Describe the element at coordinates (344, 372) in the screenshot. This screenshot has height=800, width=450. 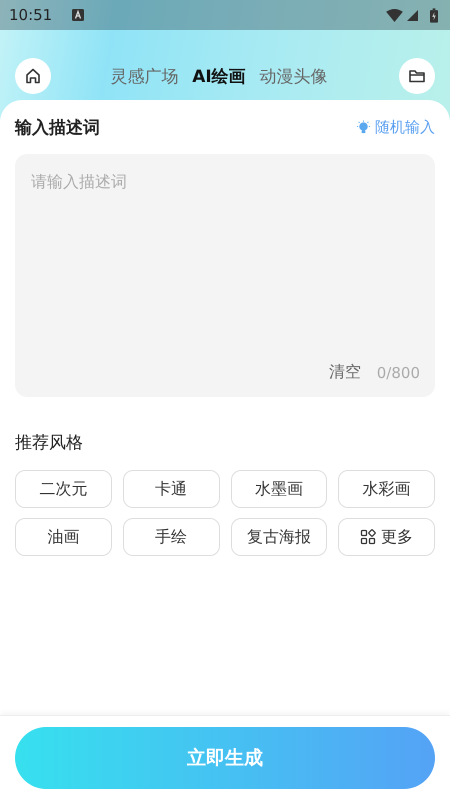
I see `clear-button: 清空` at that location.